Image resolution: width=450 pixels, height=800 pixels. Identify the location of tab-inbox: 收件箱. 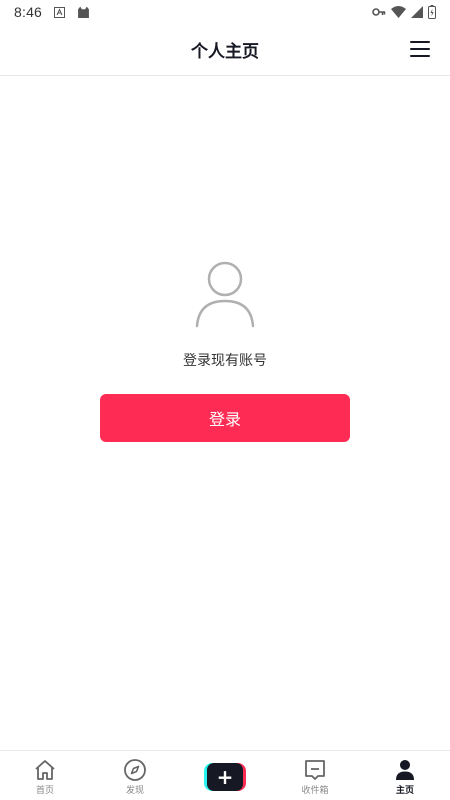
(315, 775).